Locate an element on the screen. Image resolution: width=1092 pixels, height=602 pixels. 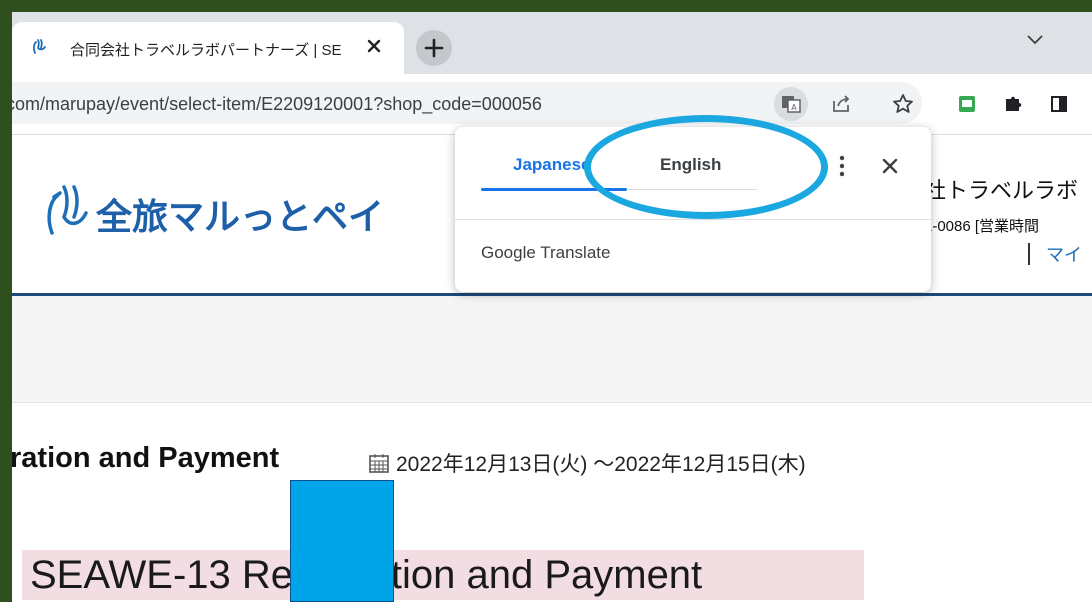
site-logo: 全旅マルっとペイ is located at coordinates (224, 212).